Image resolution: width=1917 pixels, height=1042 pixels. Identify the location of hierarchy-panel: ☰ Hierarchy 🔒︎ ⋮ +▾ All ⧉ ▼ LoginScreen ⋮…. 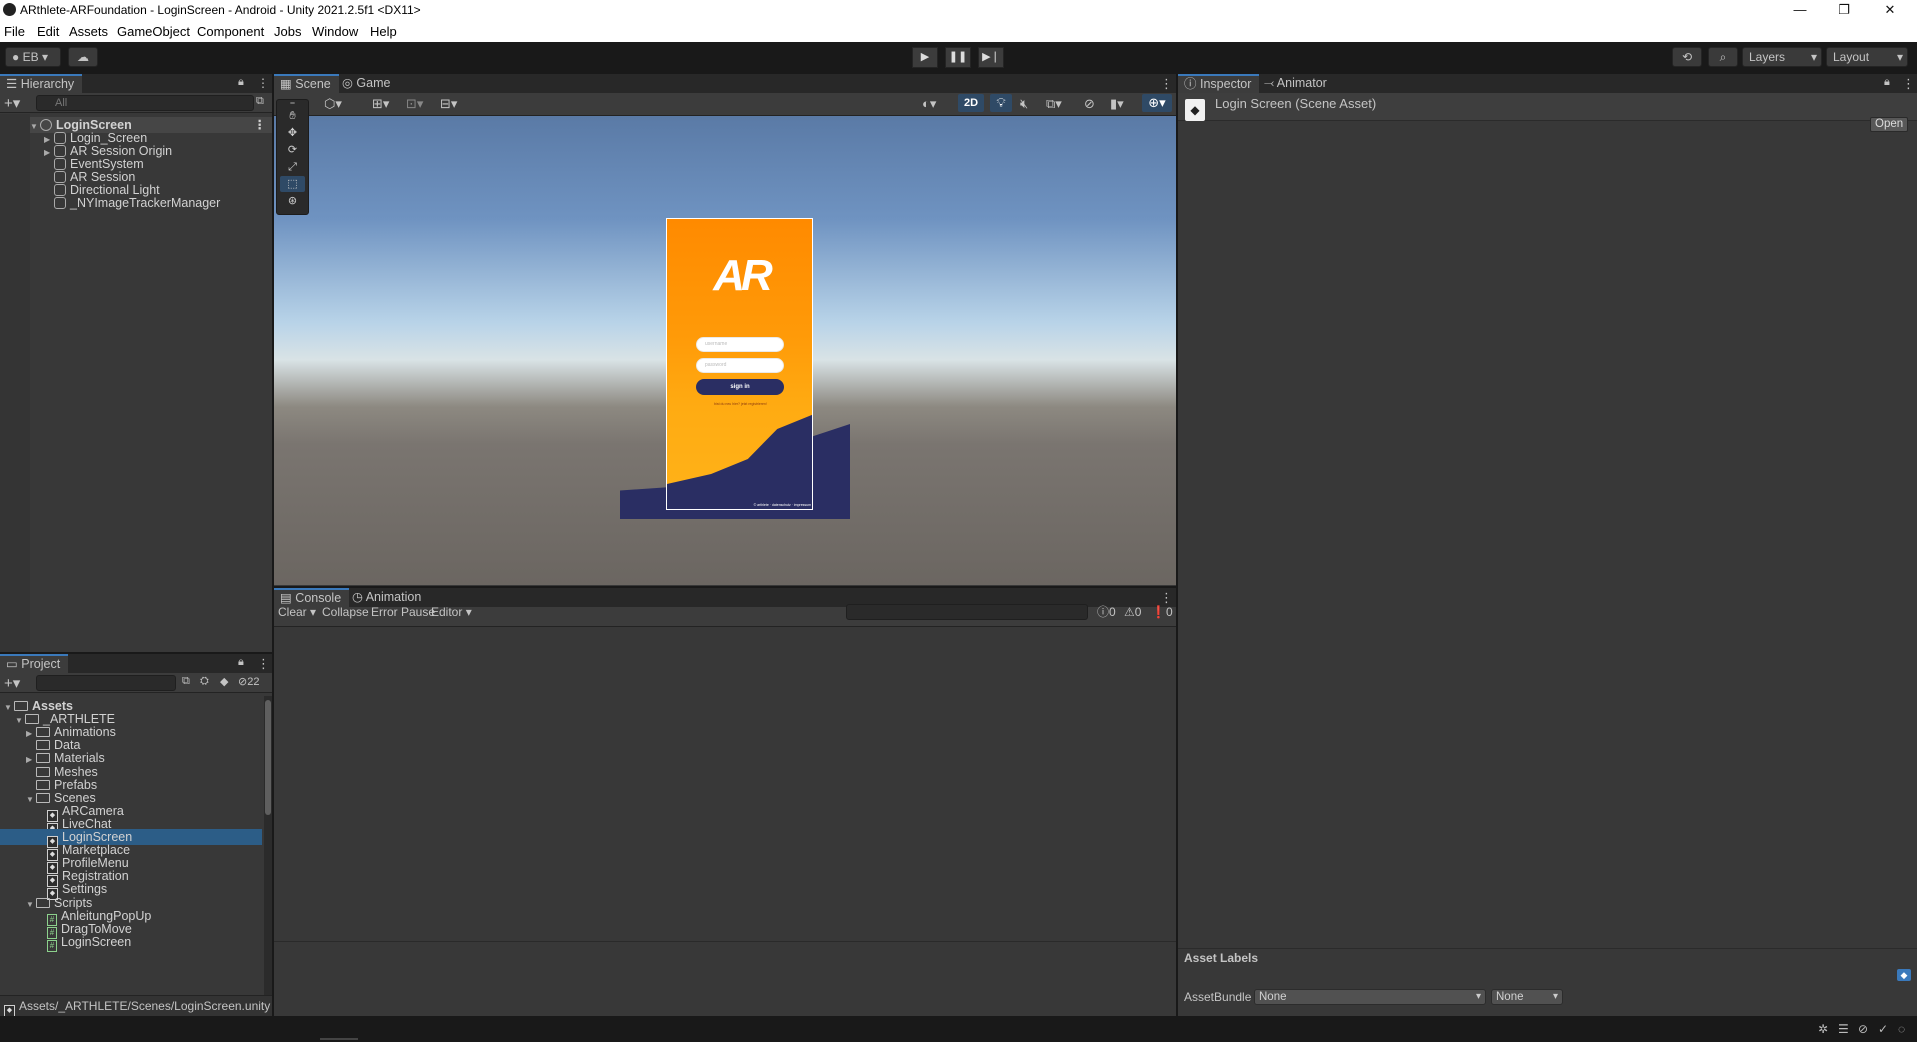
(136, 363).